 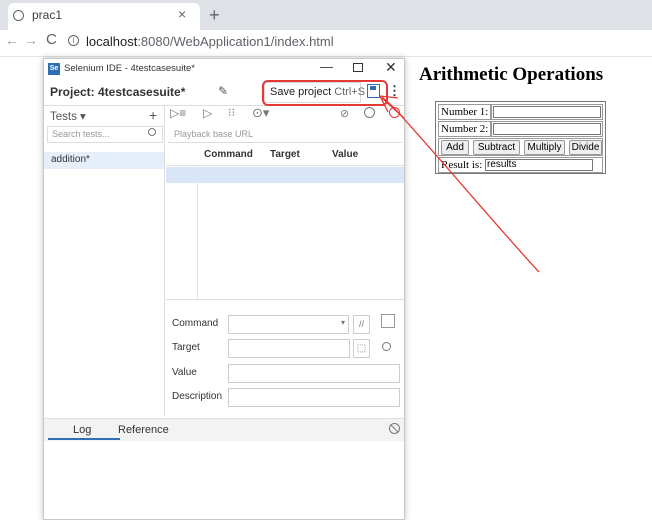 I want to click on annotation-arrowhead, so click(x=392, y=107).